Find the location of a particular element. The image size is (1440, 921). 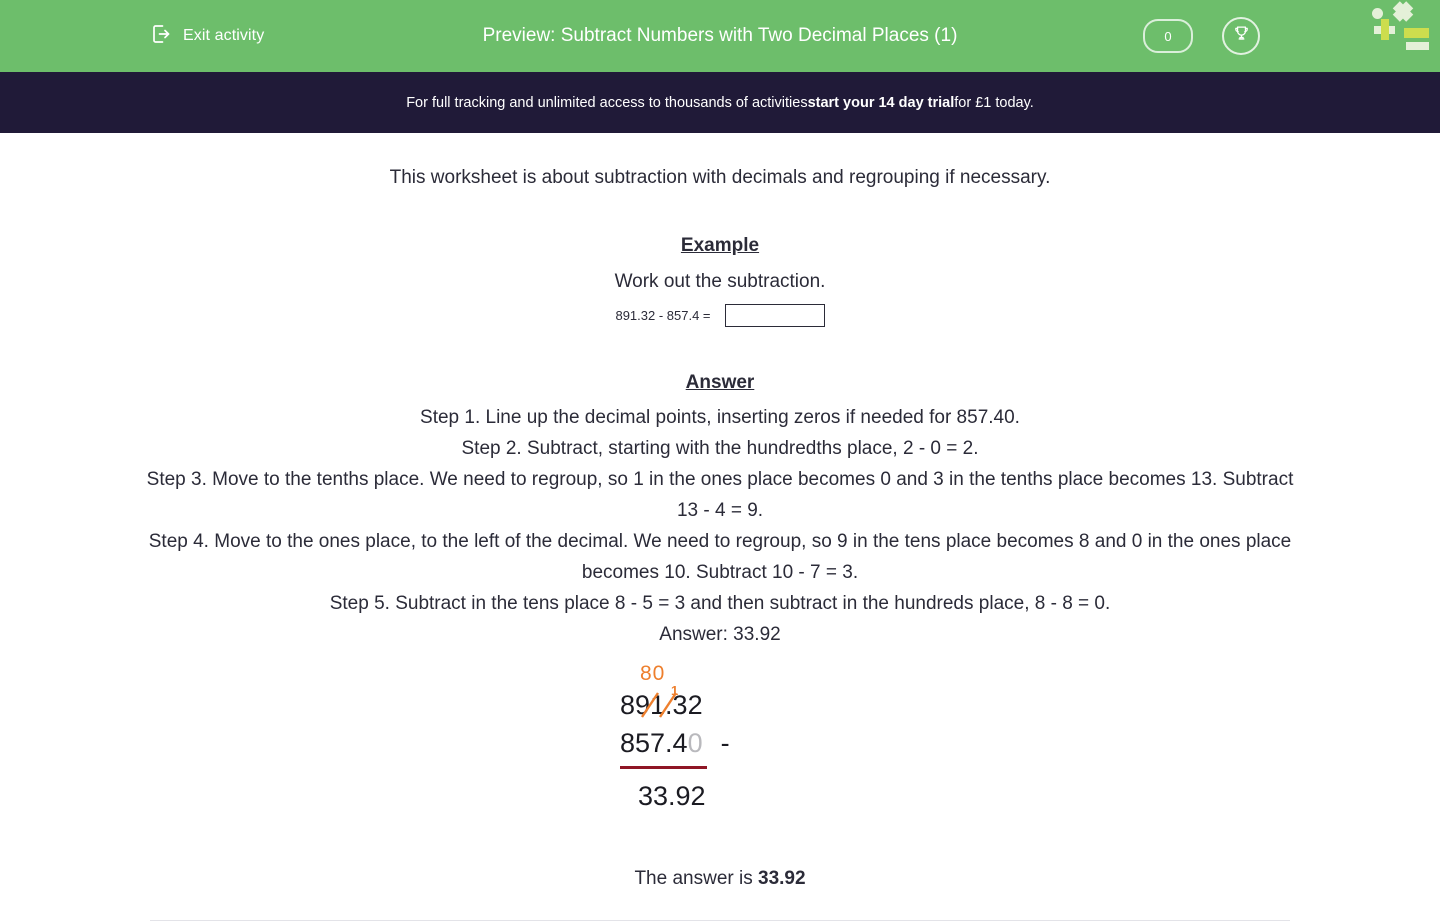

column-subtraction-diagram: 80 891.32 1 857.40- 33.92 is located at coordinates (720, 738).